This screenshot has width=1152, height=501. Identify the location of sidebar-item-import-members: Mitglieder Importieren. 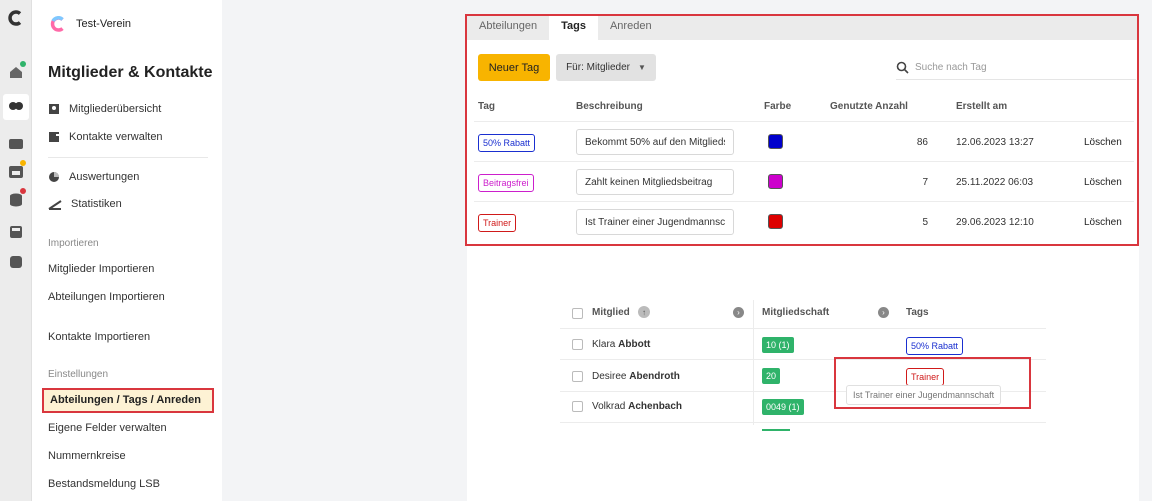
(101, 269).